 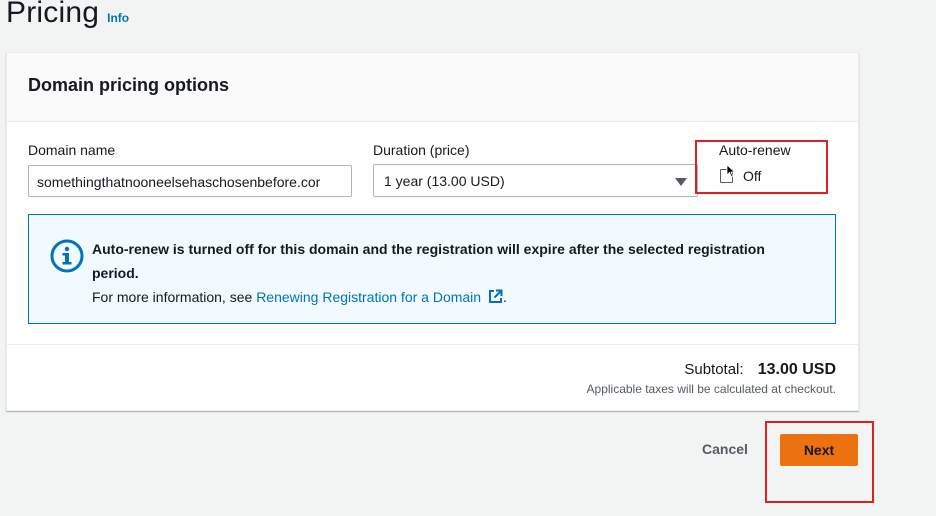 What do you see at coordinates (118, 18) in the screenshot?
I see `info-link: Info` at bounding box center [118, 18].